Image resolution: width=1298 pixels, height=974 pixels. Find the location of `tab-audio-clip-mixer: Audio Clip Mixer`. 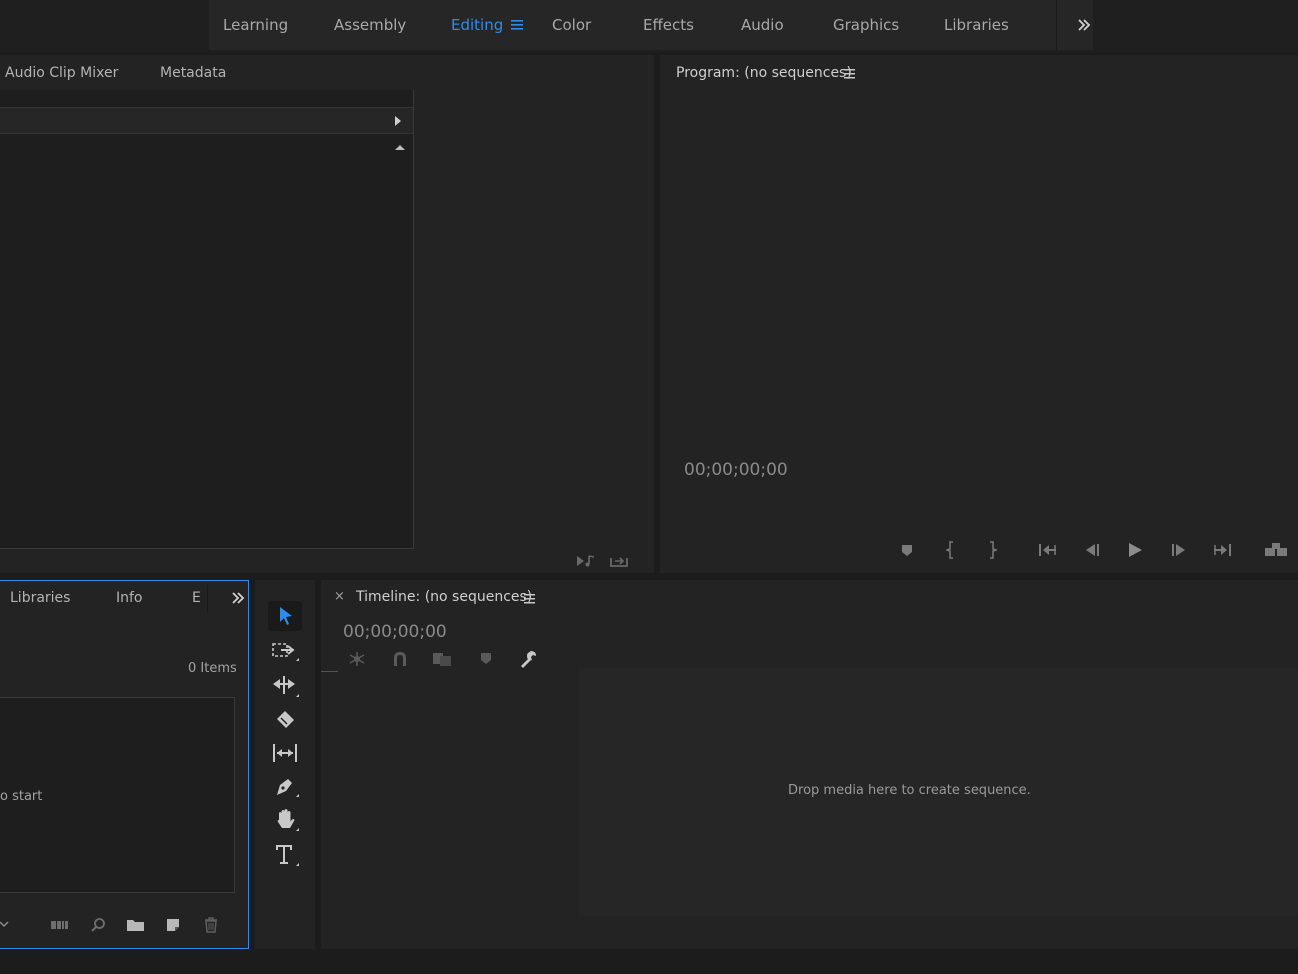

tab-audio-clip-mixer: Audio Clip Mixer is located at coordinates (61, 73).